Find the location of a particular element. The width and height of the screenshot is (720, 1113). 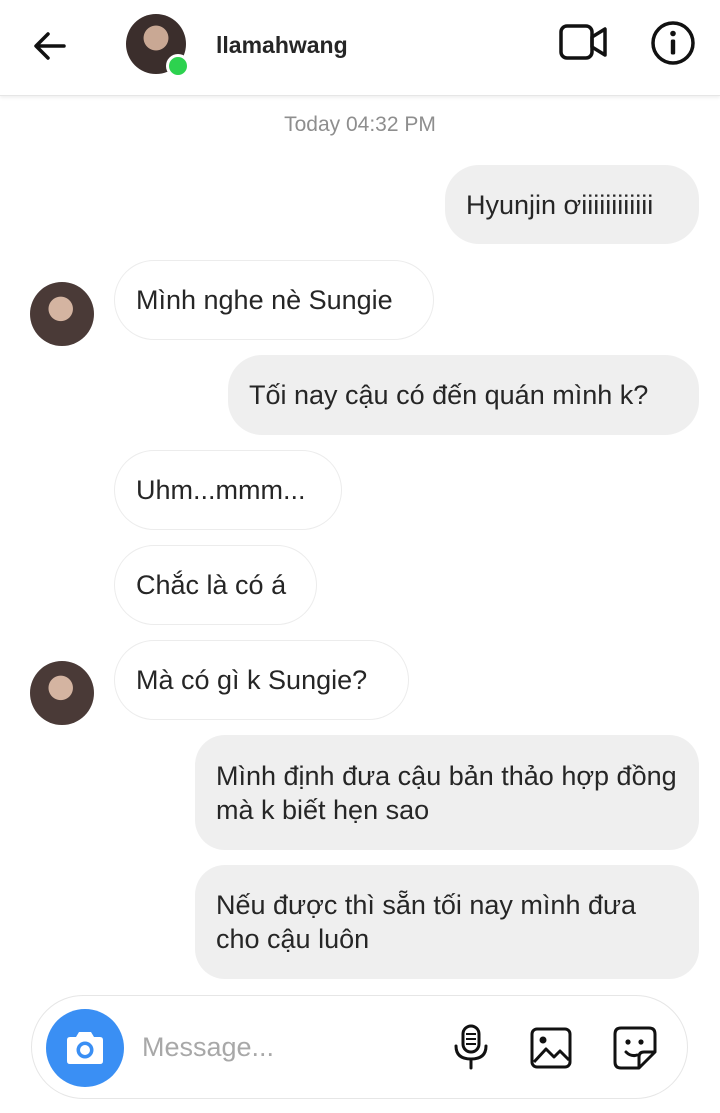

conversation-timestamp: Today 04:32 PM is located at coordinates (360, 124).